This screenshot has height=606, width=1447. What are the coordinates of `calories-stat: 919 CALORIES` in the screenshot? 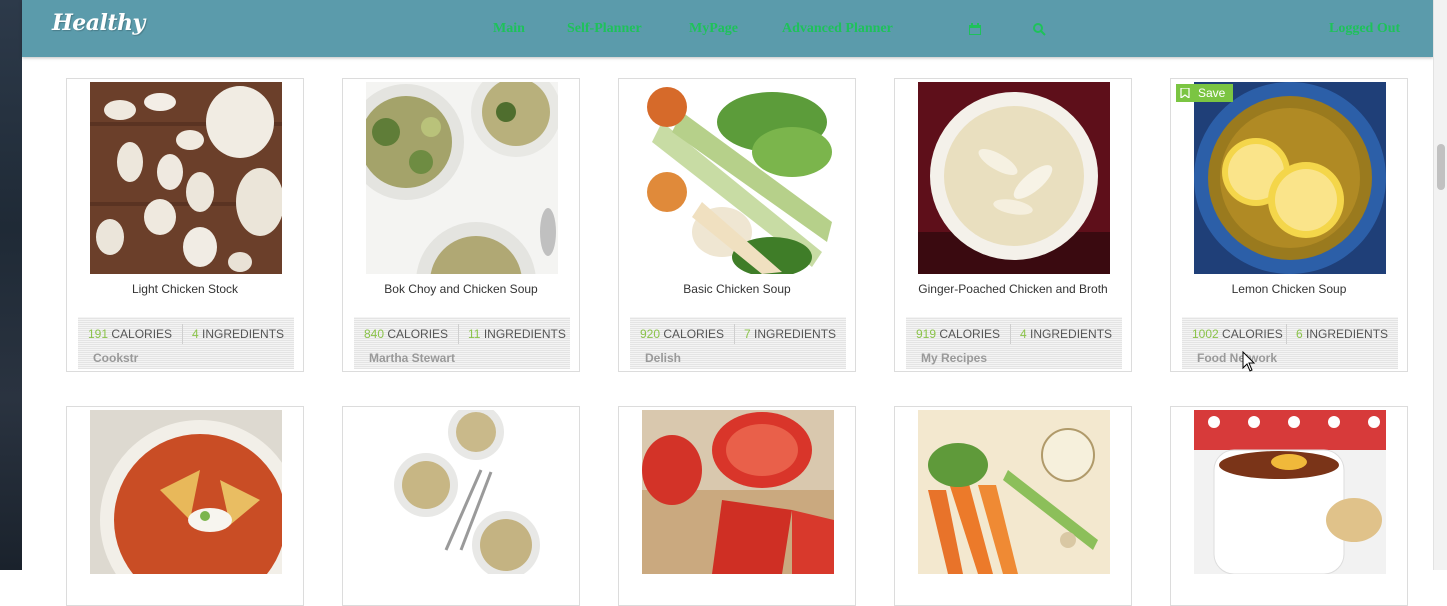 It's located at (958, 334).